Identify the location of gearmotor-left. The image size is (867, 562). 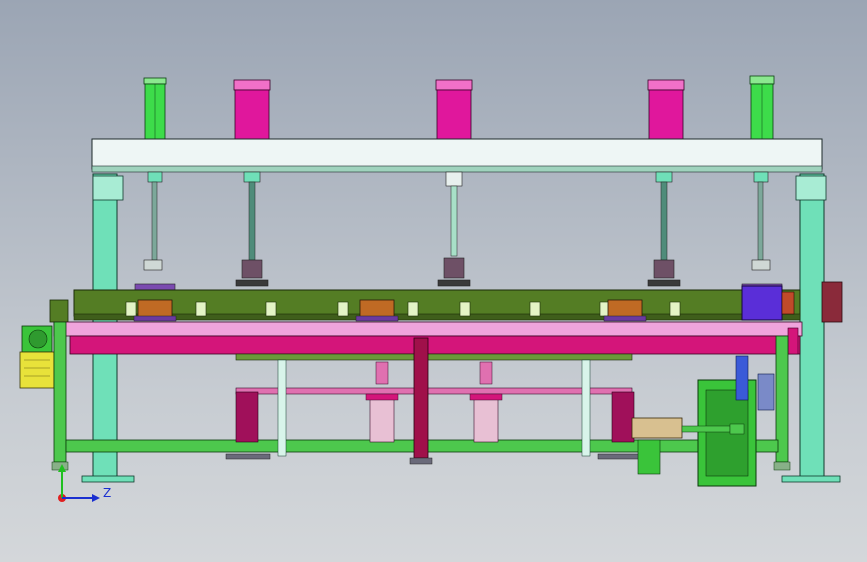
(37, 357).